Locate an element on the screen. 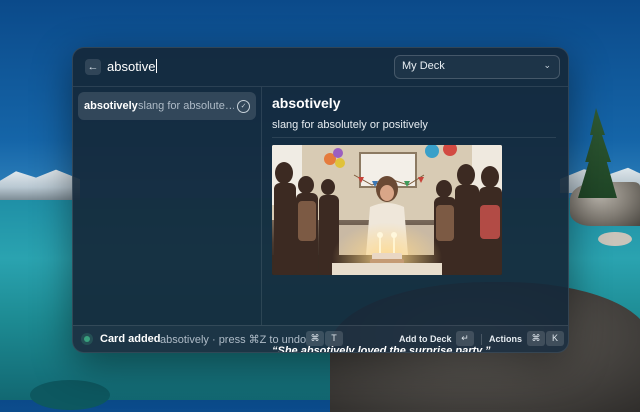 This screenshot has width=640, height=412. party-photo is located at coordinates (387, 210).